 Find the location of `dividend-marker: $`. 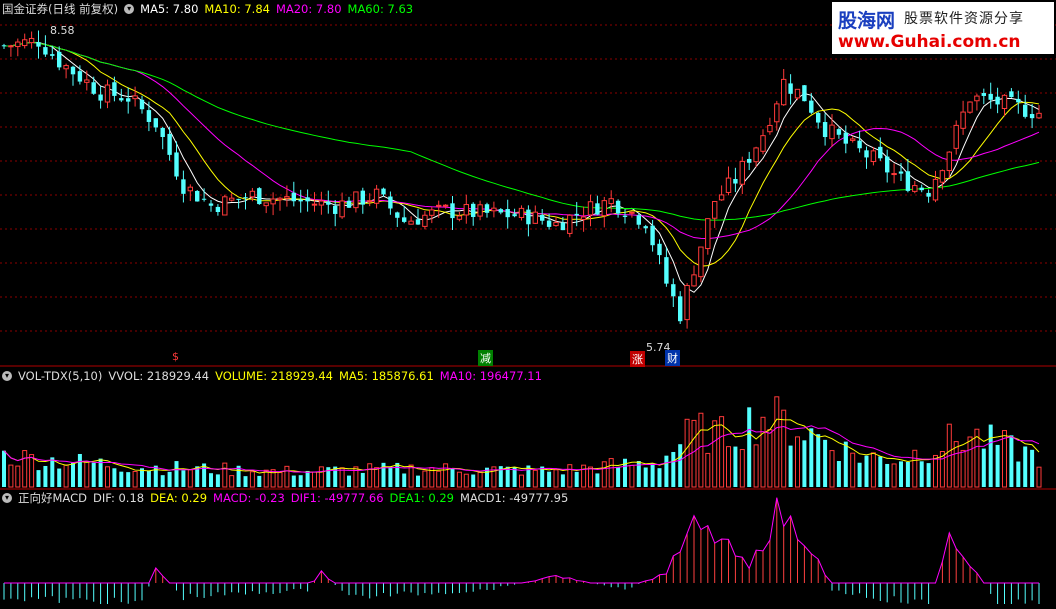

dividend-marker: $ is located at coordinates (175, 356).